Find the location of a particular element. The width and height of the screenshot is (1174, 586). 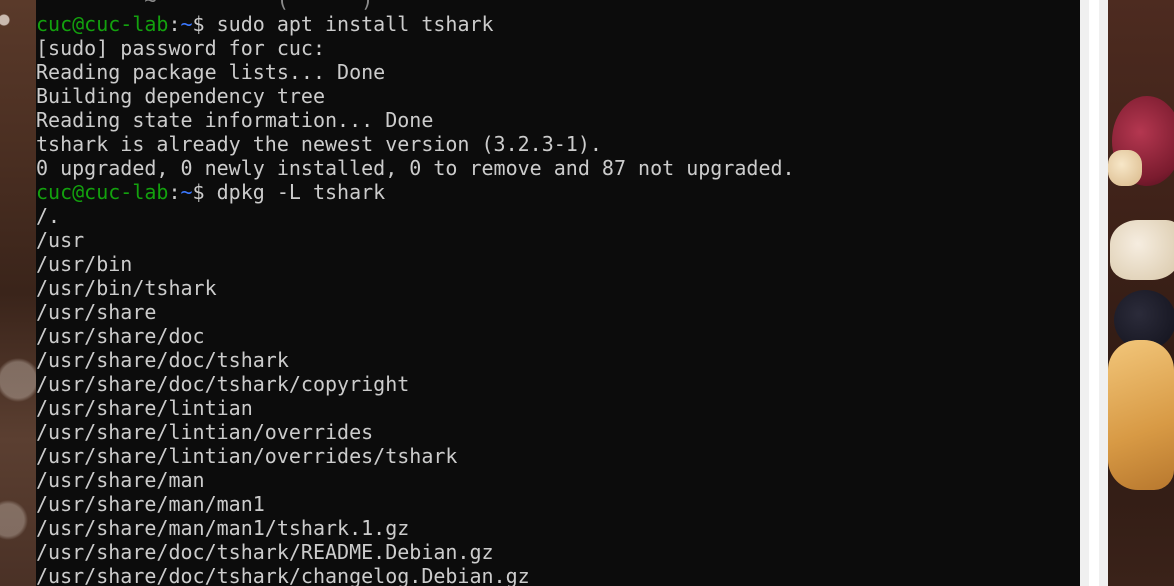

output-line: [sudo] password for cuc: is located at coordinates (415, 48).